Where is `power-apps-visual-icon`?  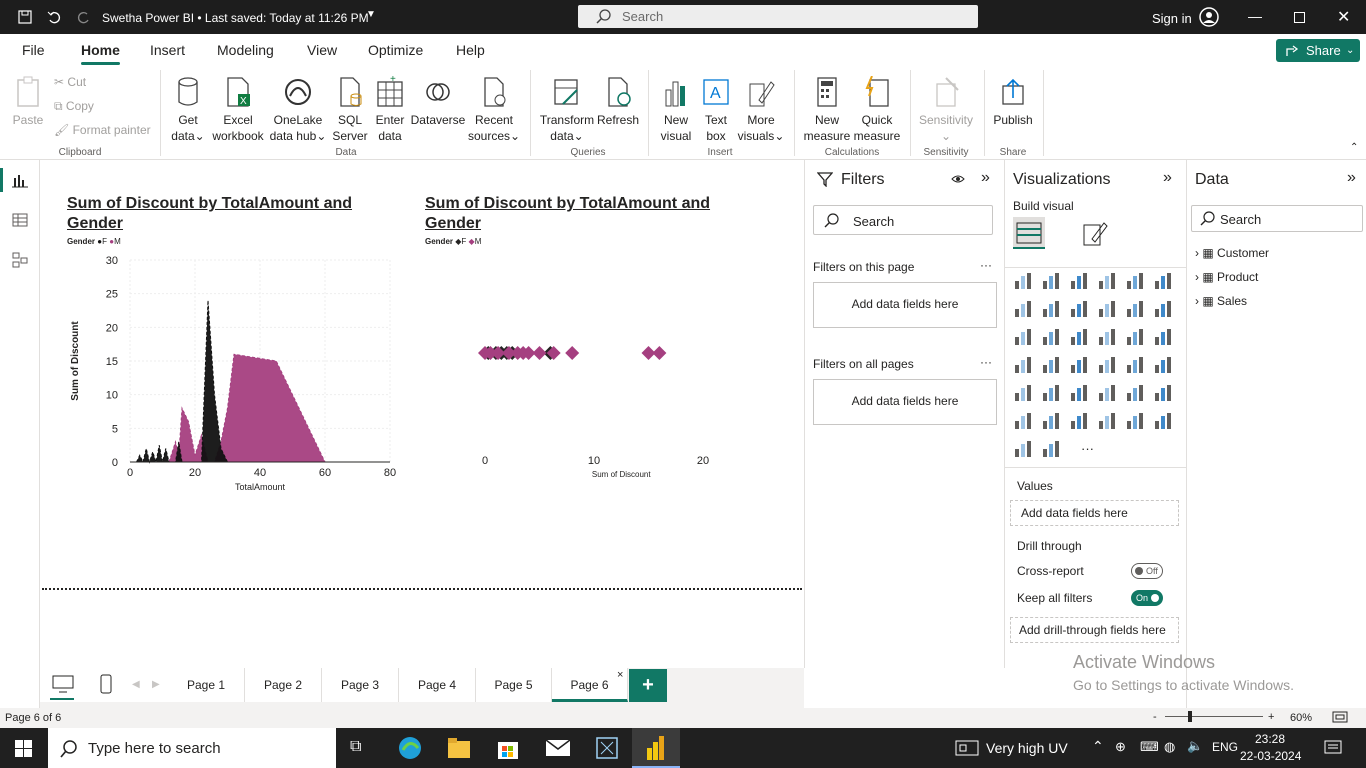 power-apps-visual-icon is located at coordinates (1023, 449).